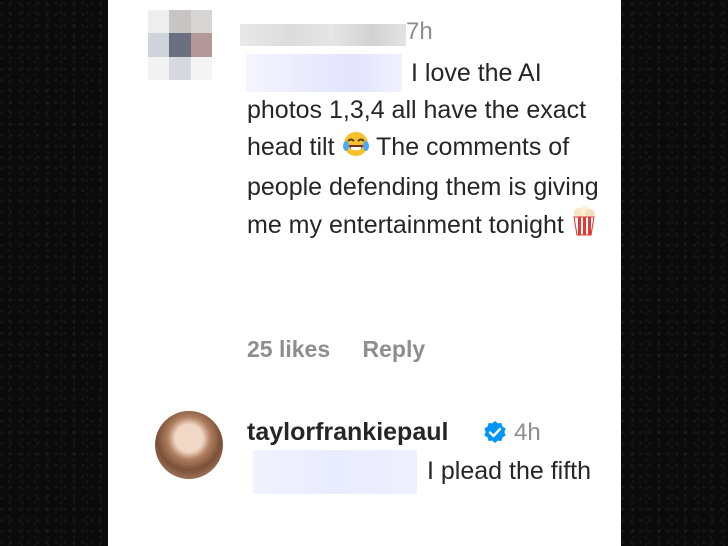  I want to click on comment-timestamp: 7h, so click(419, 31).